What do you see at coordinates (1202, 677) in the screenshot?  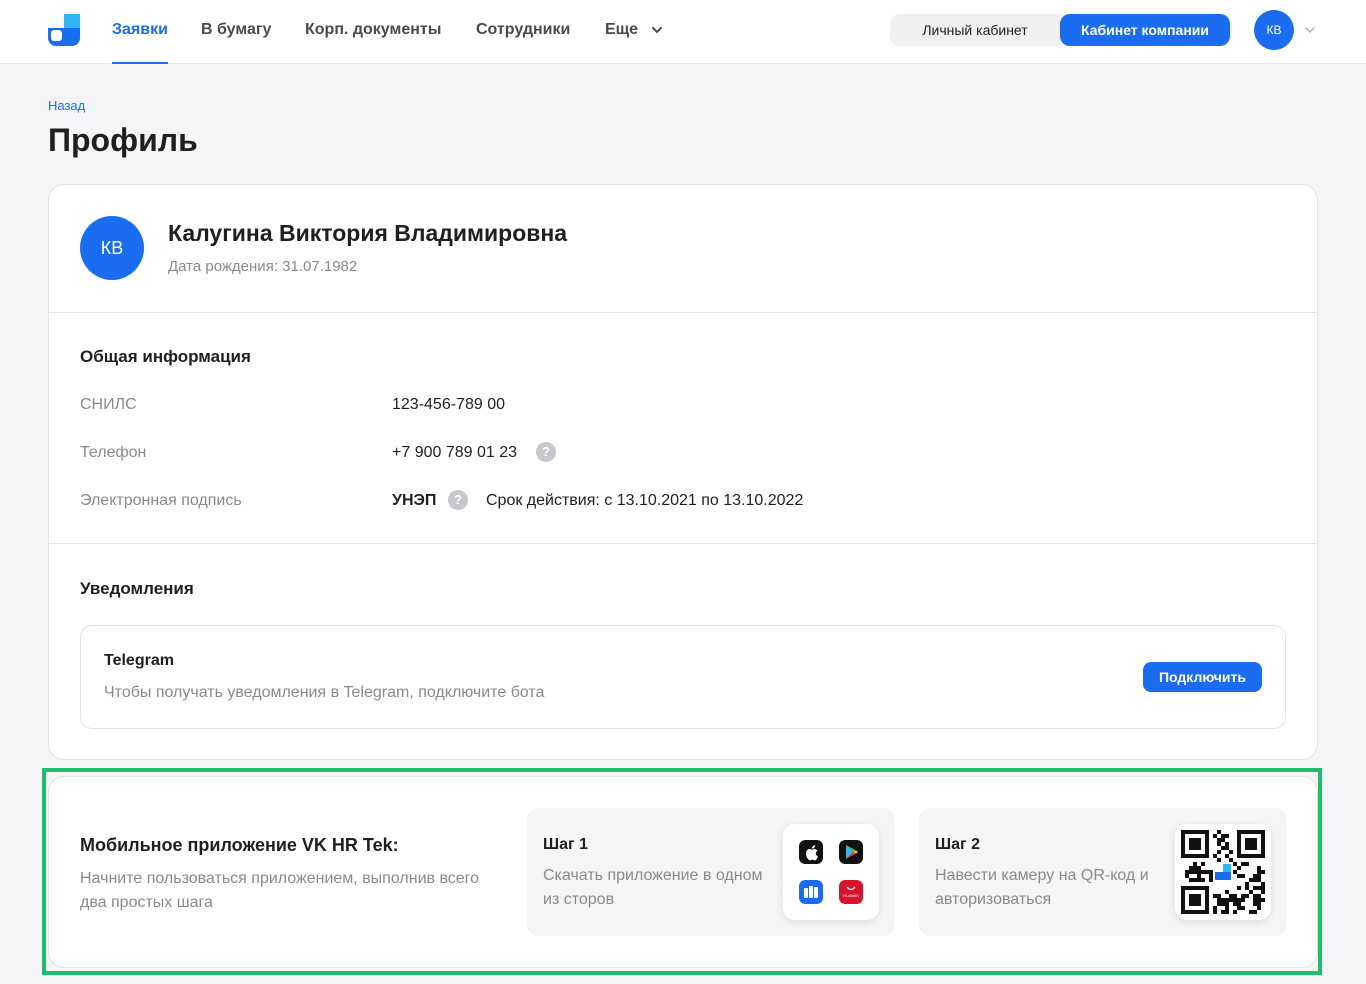 I see `connect-telegram-button: Подключить` at bounding box center [1202, 677].